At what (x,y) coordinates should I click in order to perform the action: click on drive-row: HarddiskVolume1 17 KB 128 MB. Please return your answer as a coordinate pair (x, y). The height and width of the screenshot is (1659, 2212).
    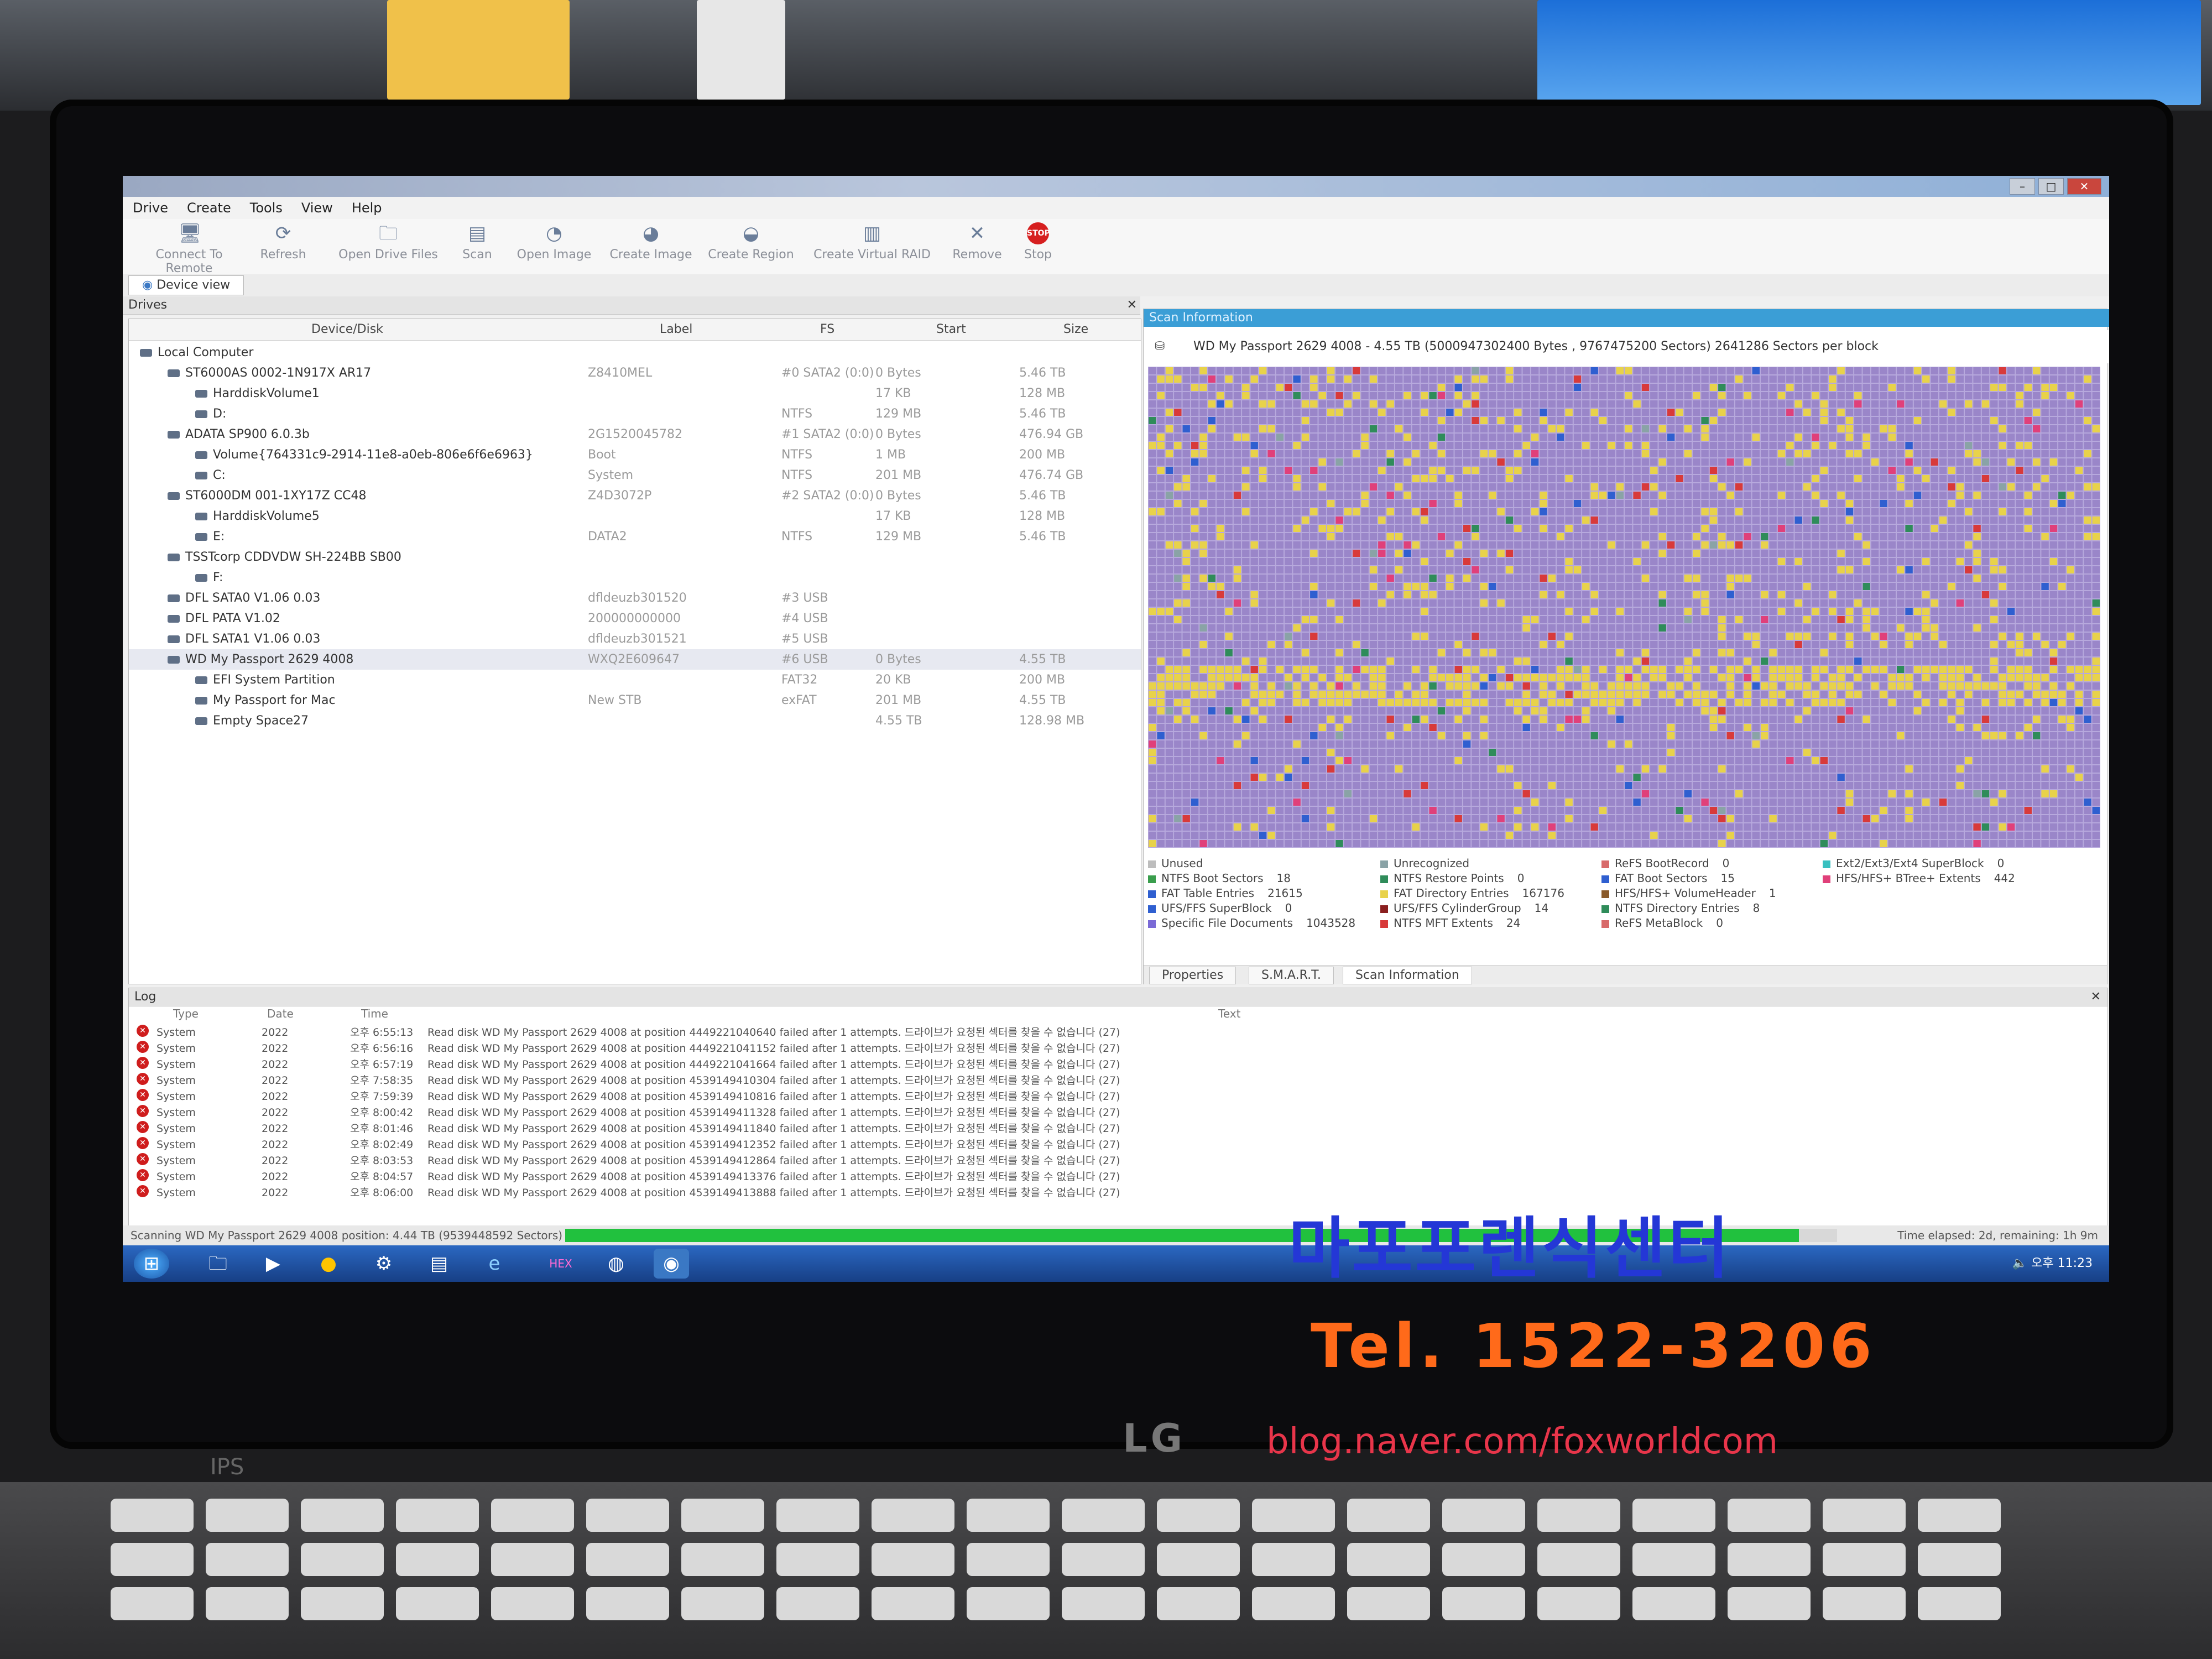
    Looking at the image, I should click on (635, 393).